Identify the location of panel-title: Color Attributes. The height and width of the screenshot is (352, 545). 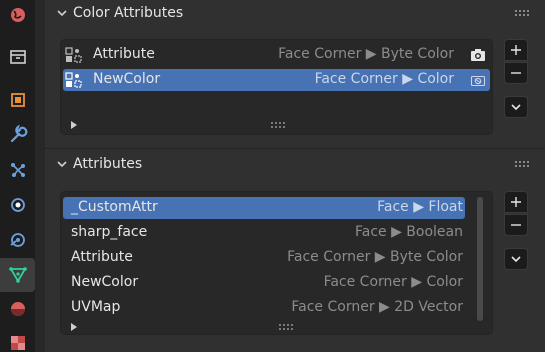
(128, 13).